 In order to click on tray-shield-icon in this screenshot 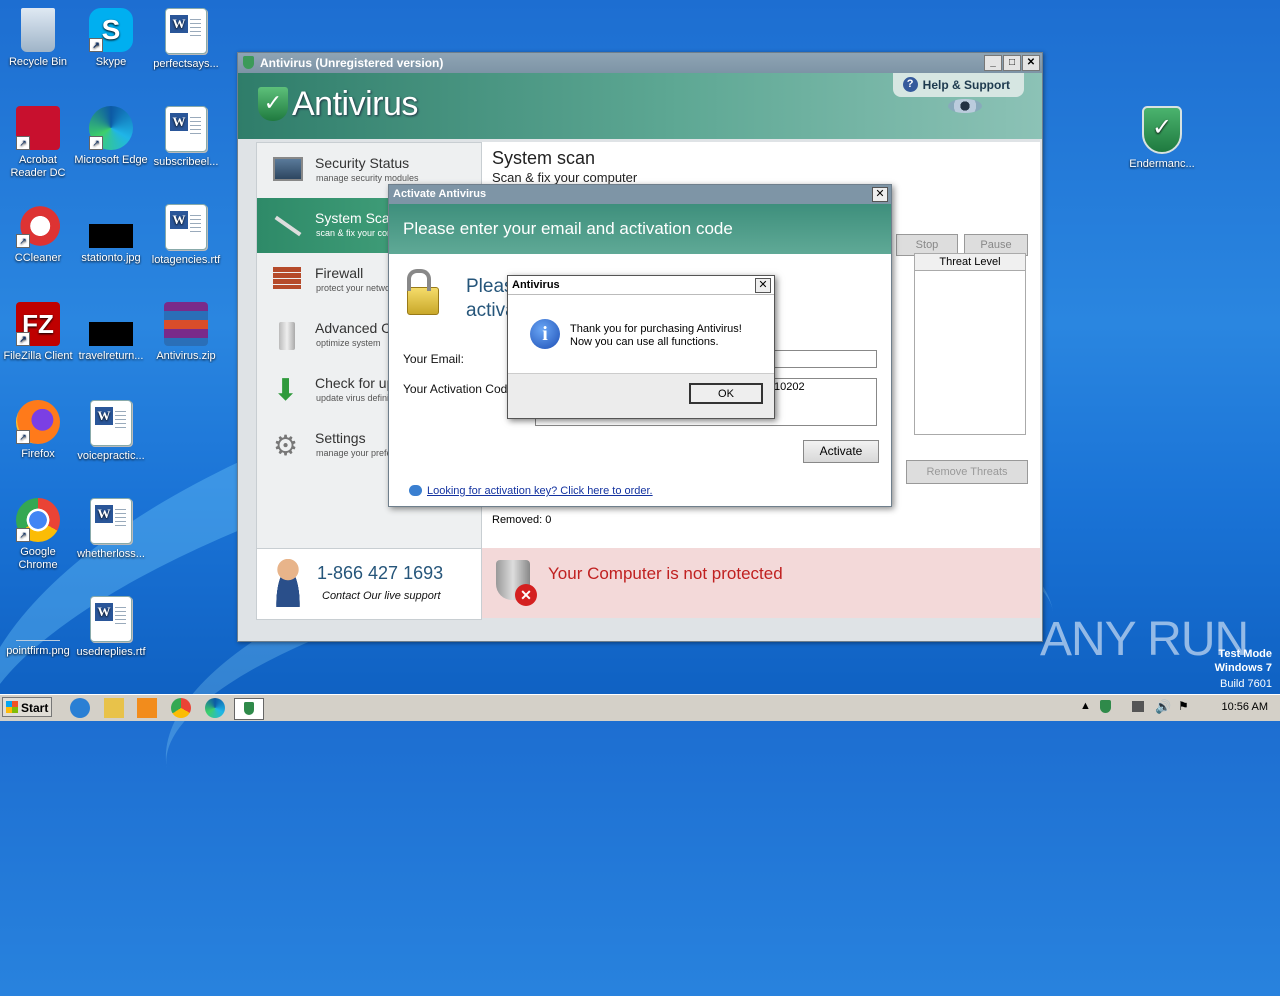, I will do `click(1105, 706)`.